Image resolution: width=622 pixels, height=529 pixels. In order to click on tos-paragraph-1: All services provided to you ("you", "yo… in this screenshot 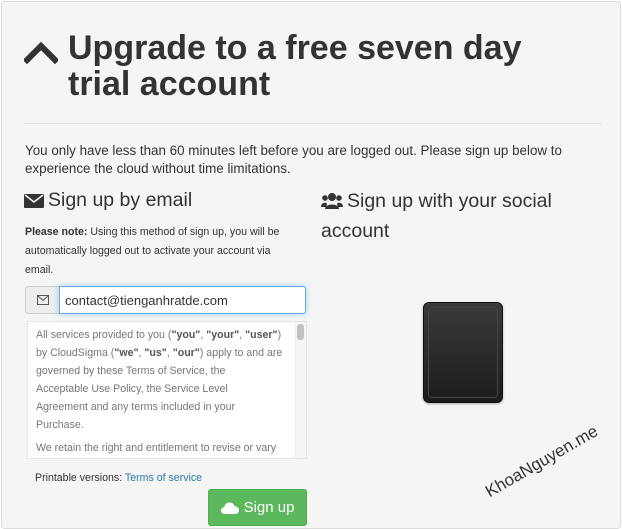, I will do `click(159, 380)`.